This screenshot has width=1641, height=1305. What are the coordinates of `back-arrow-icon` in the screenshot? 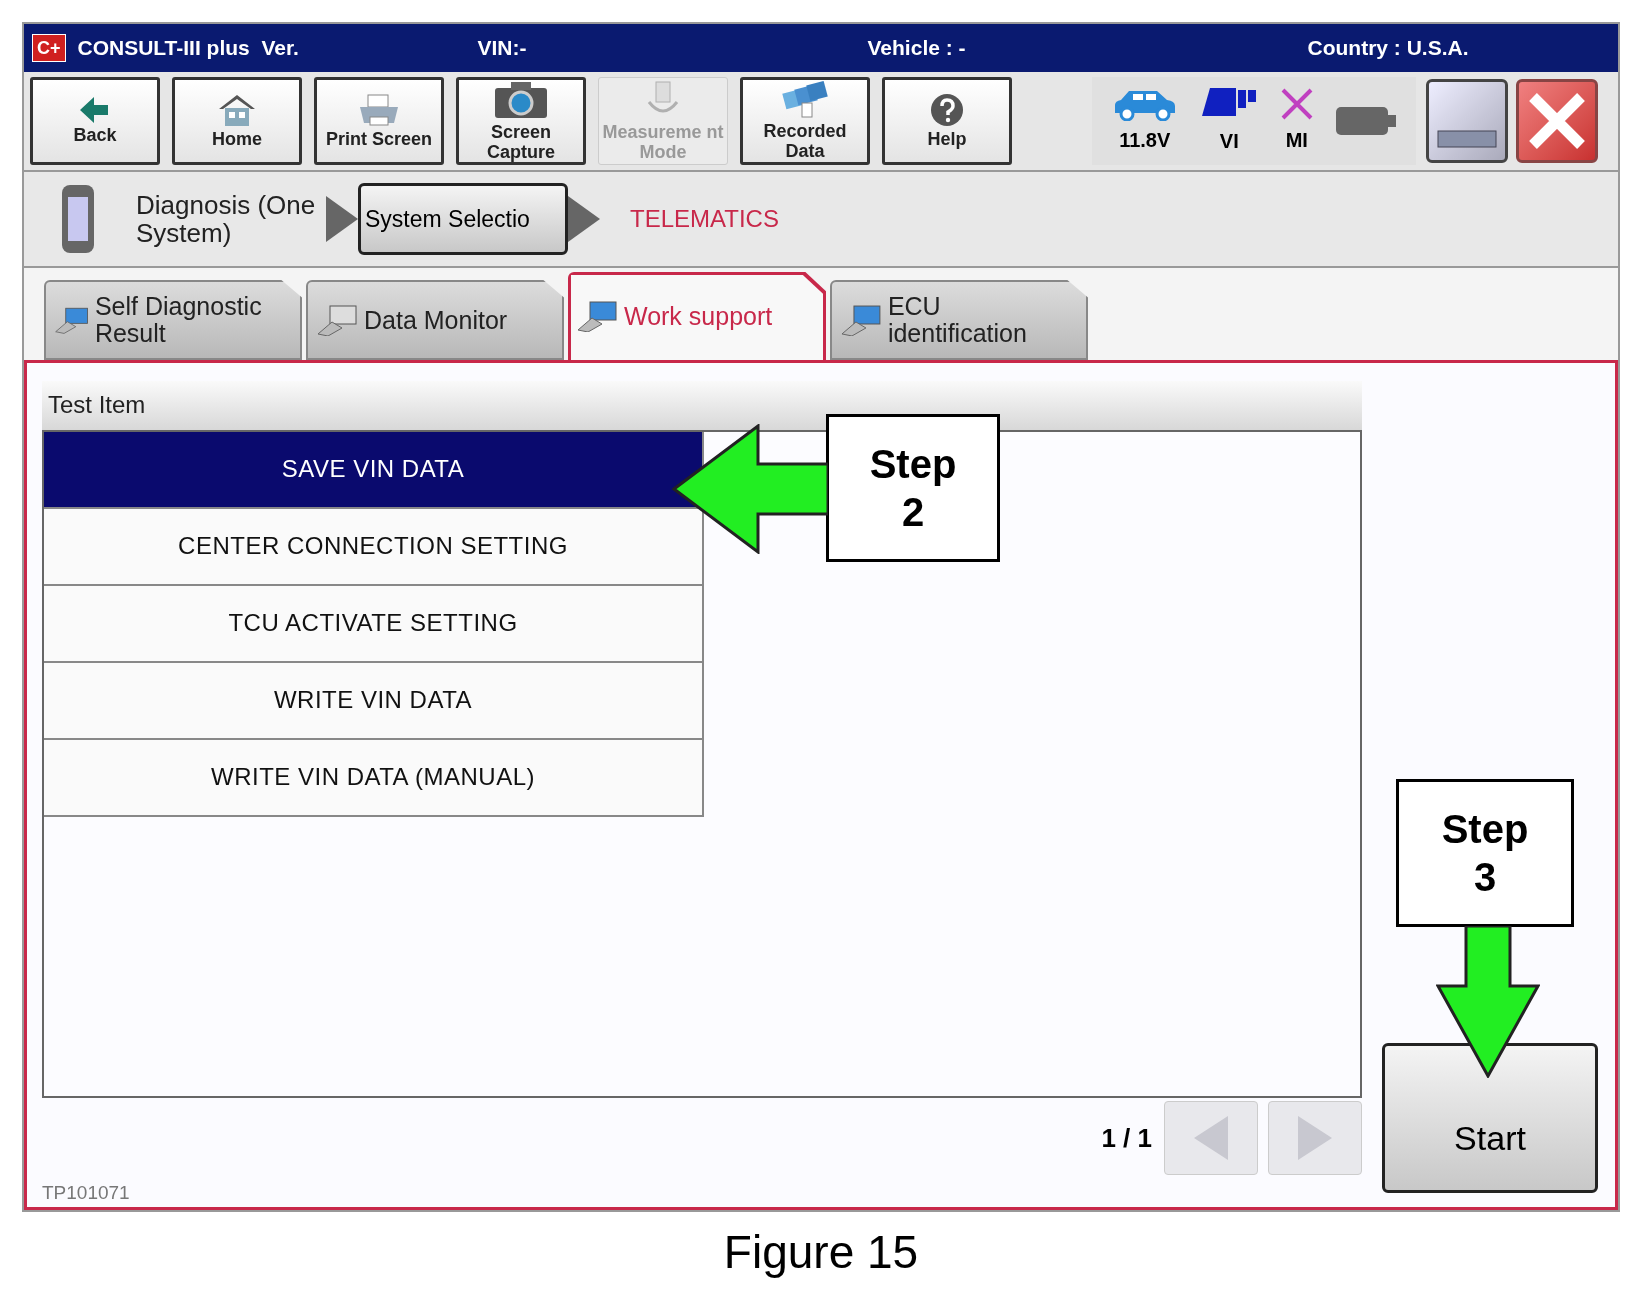 It's located at (95, 110).